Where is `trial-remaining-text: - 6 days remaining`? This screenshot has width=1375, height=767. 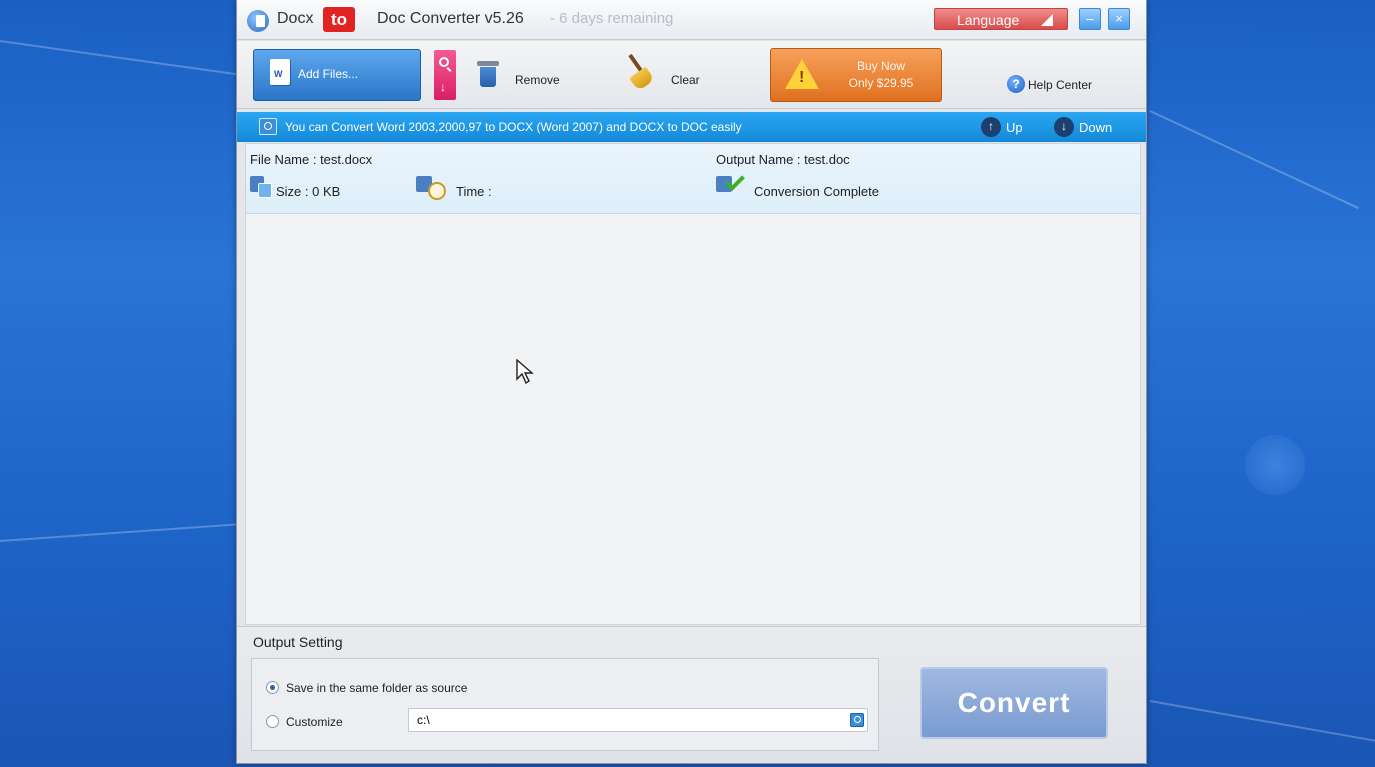
trial-remaining-text: - 6 days remaining is located at coordinates (612, 18).